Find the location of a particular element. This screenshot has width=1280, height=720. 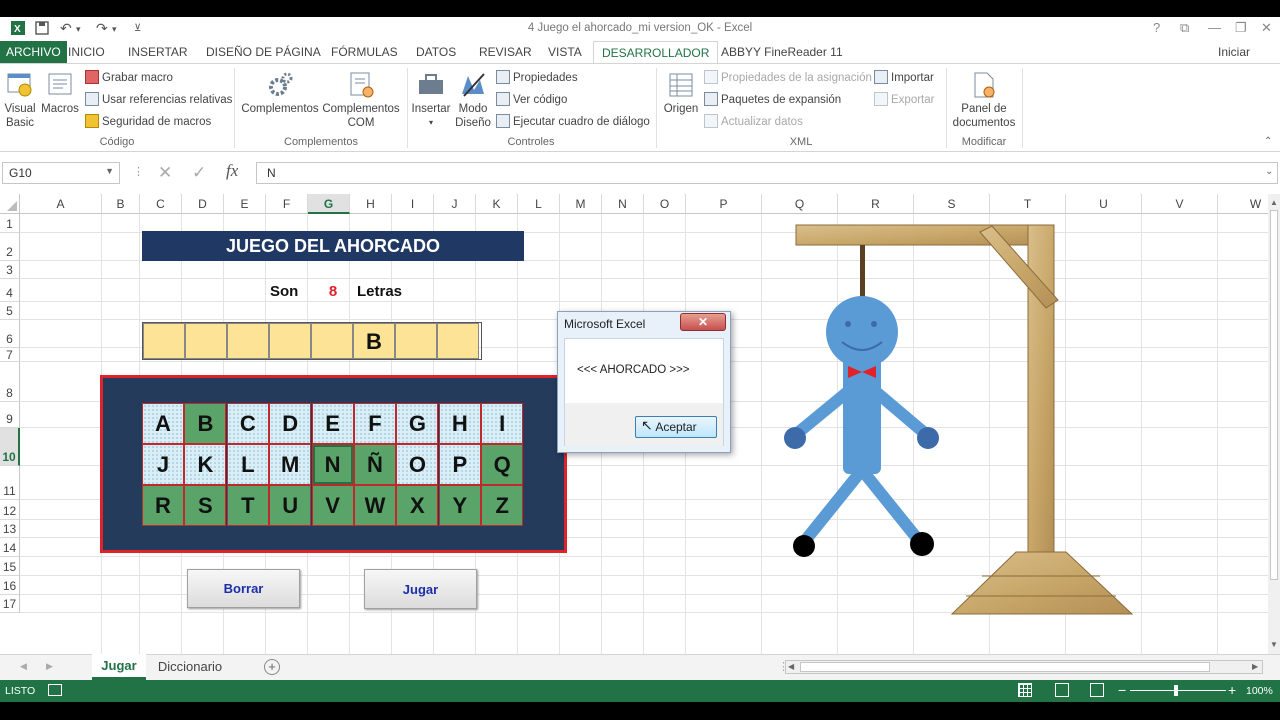

row-header: 4 is located at coordinates (10, 290).